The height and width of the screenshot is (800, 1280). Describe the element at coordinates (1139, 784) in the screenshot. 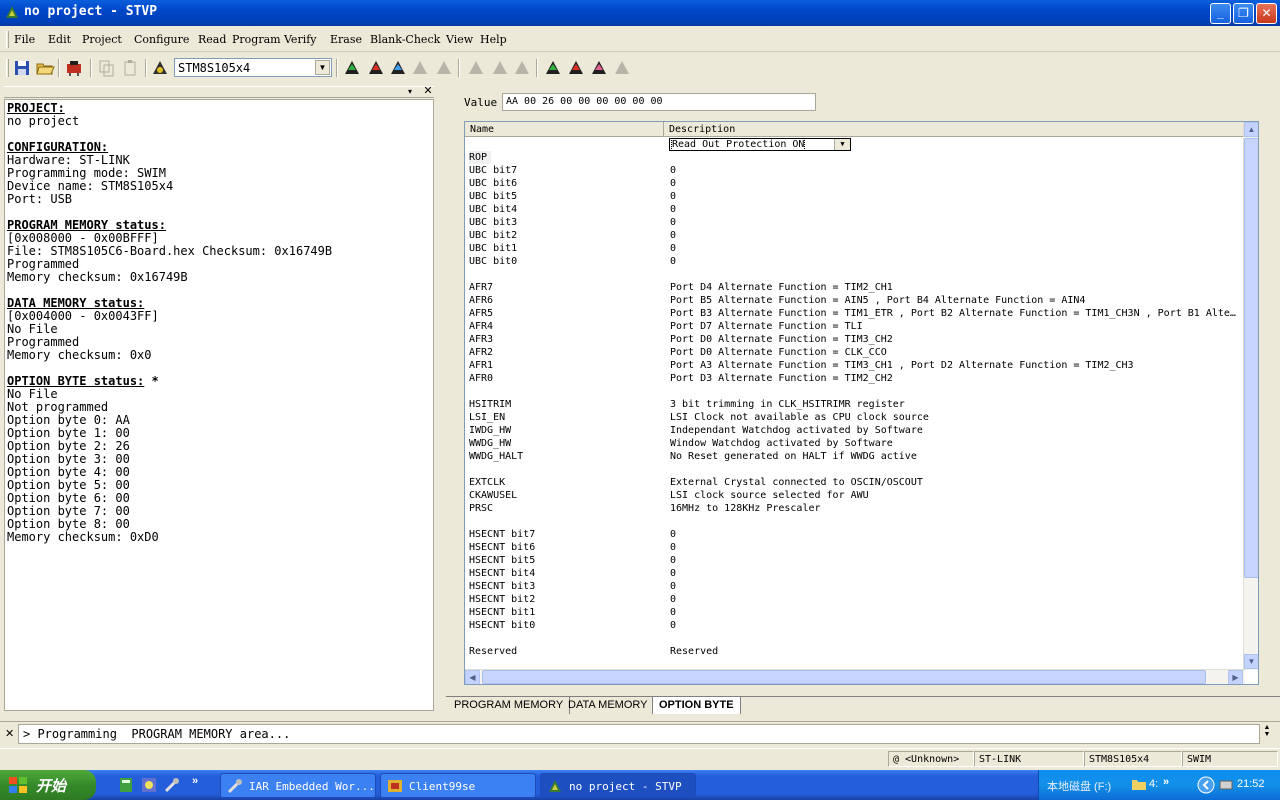

I see `folder-icon` at that location.